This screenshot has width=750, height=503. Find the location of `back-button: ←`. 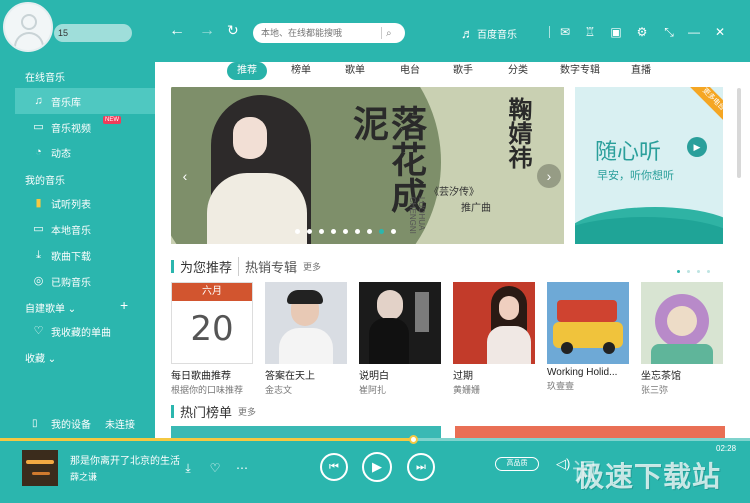

back-button: ← is located at coordinates (177, 31).